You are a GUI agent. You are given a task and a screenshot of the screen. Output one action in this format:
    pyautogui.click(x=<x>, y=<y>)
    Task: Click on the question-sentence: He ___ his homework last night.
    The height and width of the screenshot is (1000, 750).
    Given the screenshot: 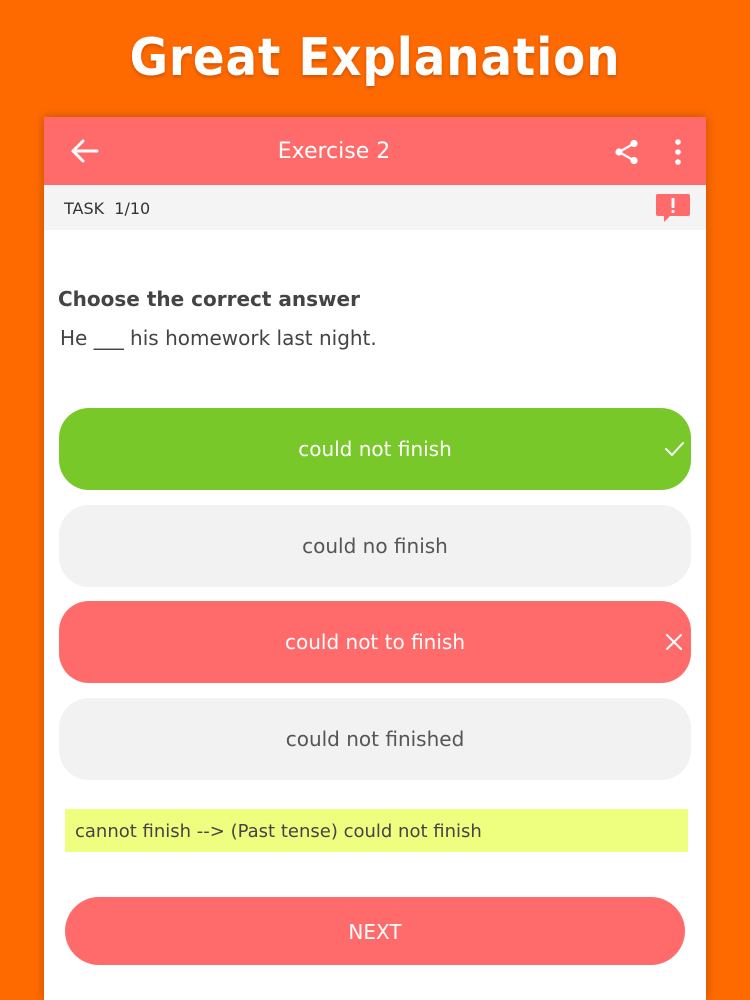 What is the action you would take?
    pyautogui.click(x=218, y=338)
    